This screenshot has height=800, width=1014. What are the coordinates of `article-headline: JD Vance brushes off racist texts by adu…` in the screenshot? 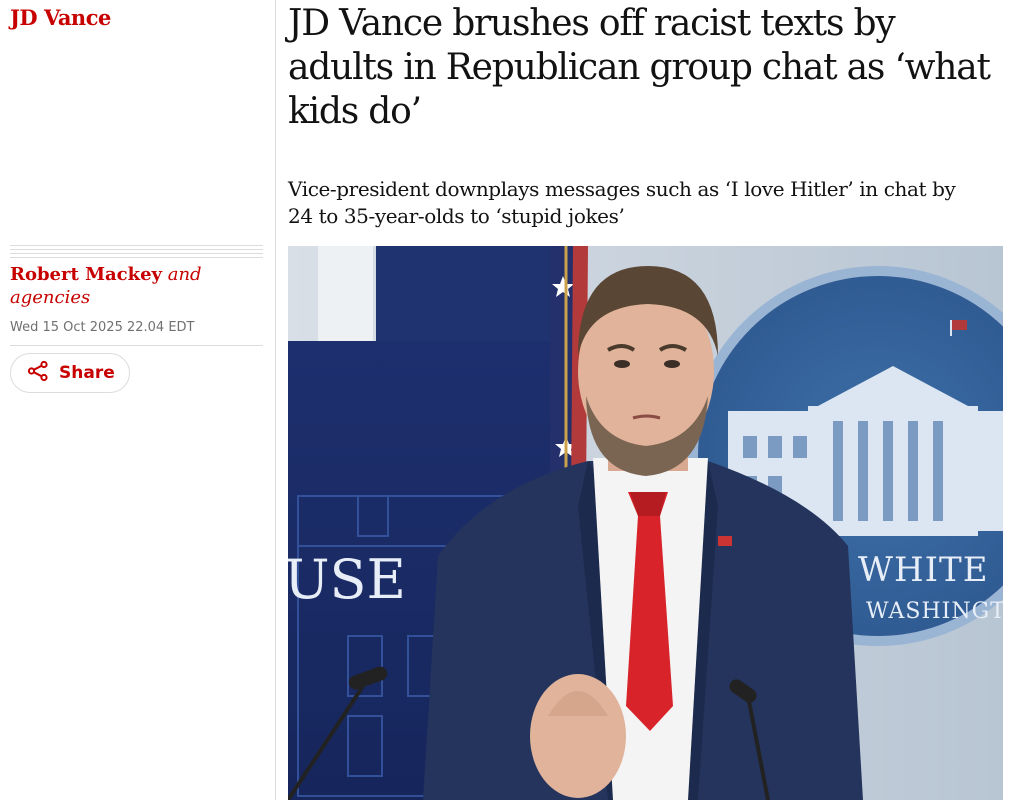 It's located at (639, 67).